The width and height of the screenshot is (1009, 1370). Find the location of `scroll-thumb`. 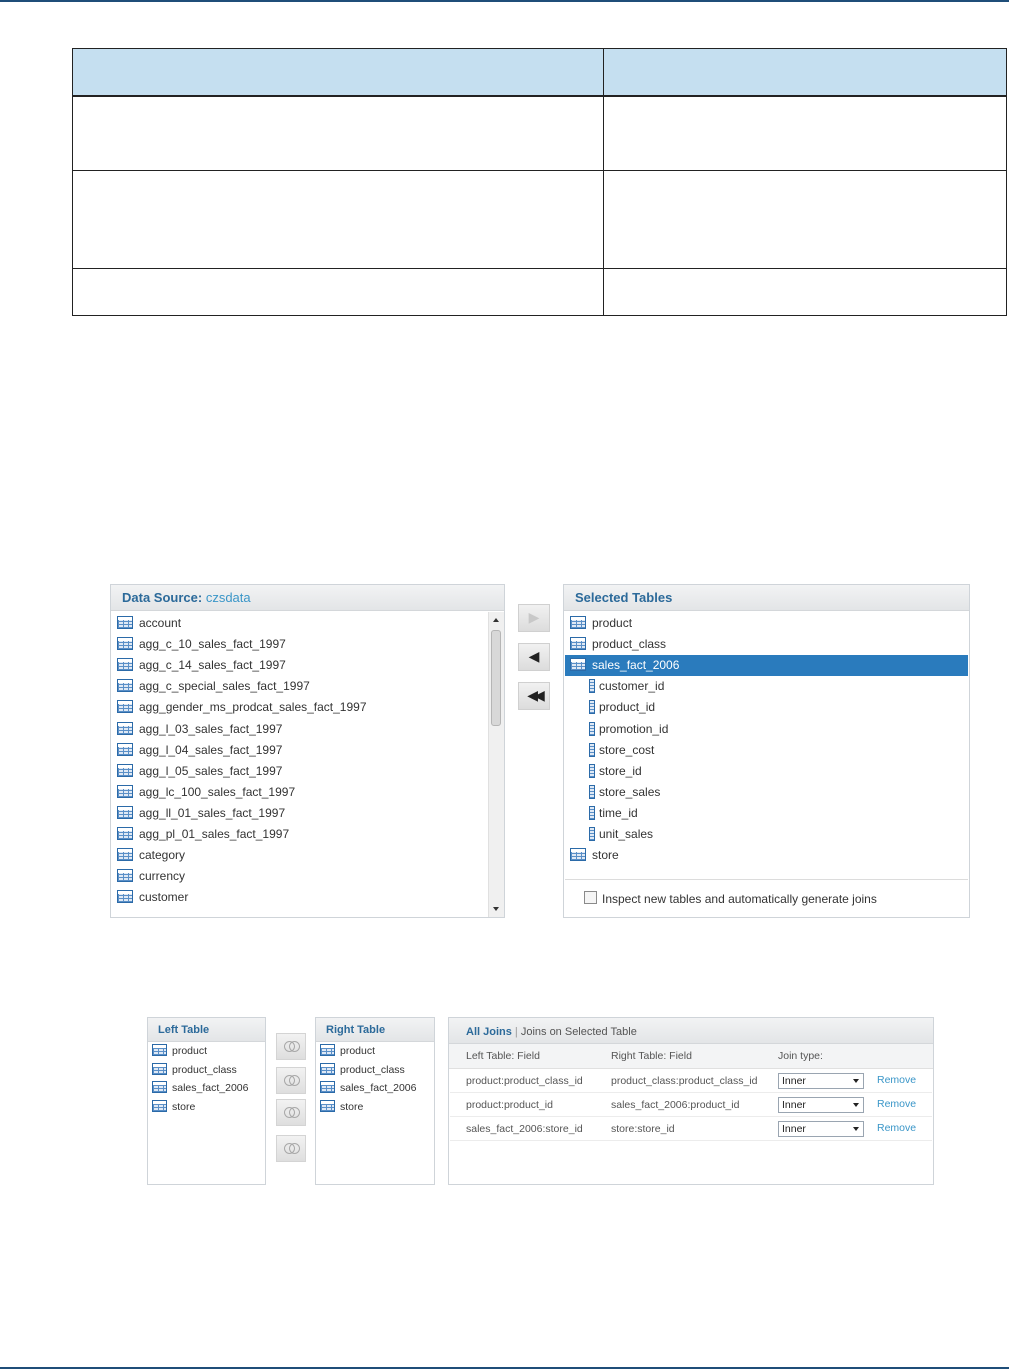

scroll-thumb is located at coordinates (496, 678).